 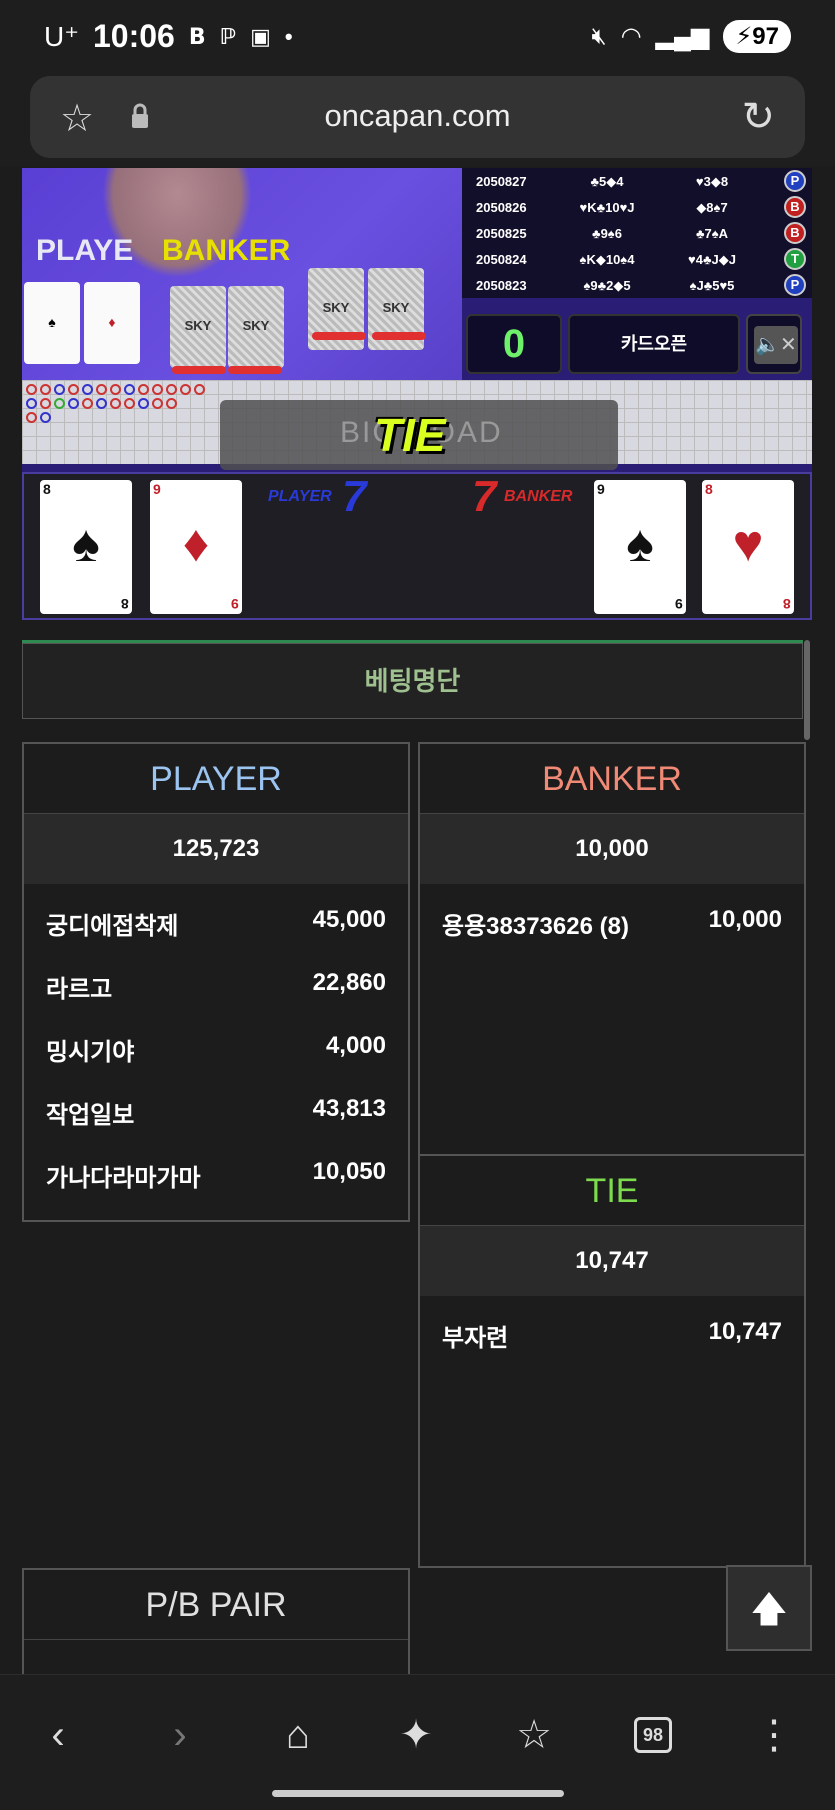 I want to click on address-bar: ☆ oncapan.com ↻, so click(x=417, y=117).